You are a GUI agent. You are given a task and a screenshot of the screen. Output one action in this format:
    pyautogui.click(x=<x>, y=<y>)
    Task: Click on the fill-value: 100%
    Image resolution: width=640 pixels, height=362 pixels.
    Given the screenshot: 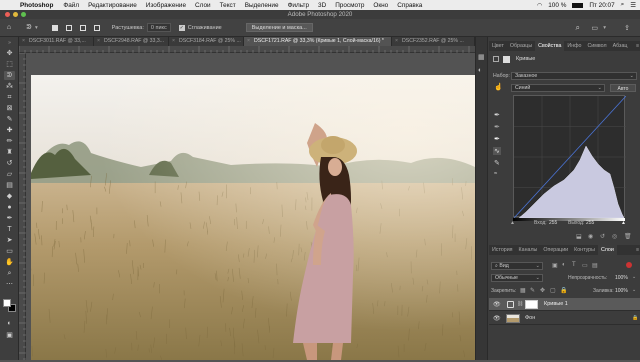 What is the action you would take?
    pyautogui.click(x=621, y=291)
    